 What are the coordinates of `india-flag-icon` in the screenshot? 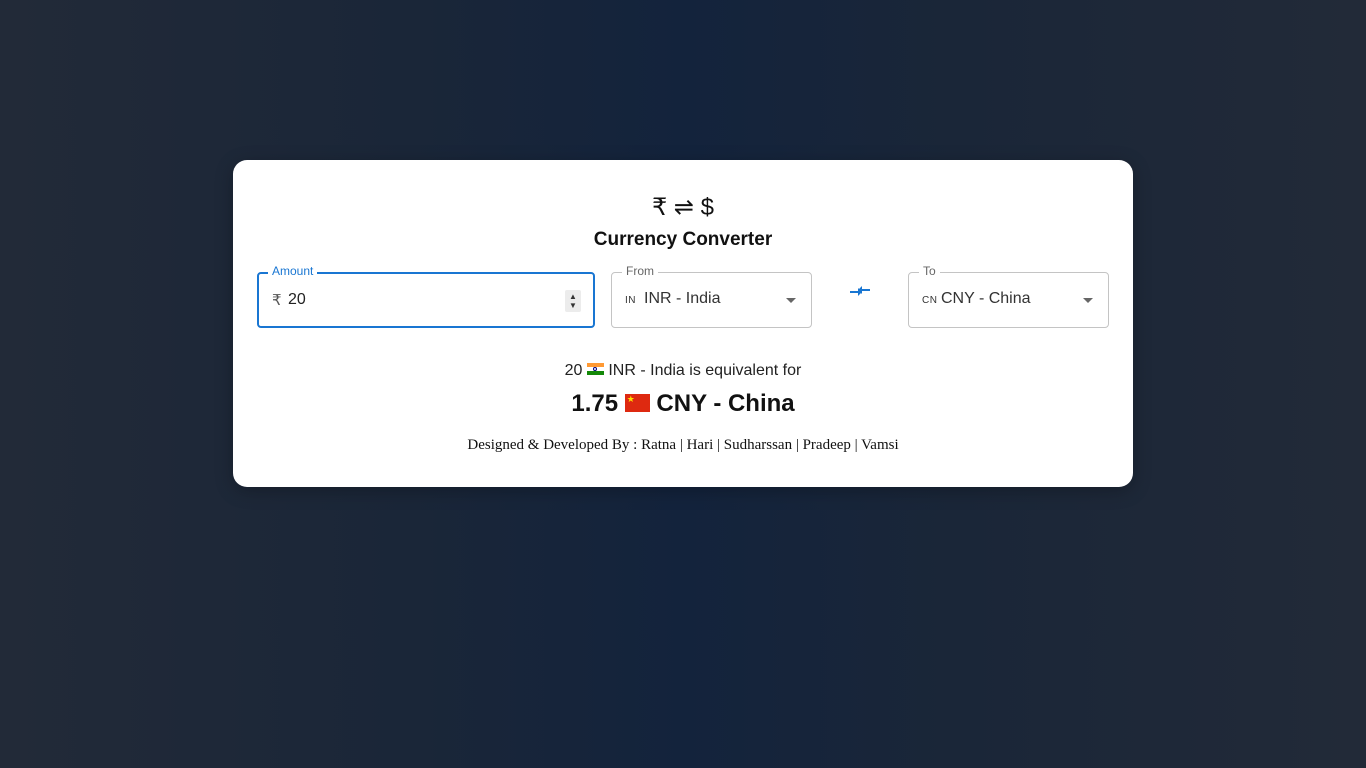 It's located at (595, 369).